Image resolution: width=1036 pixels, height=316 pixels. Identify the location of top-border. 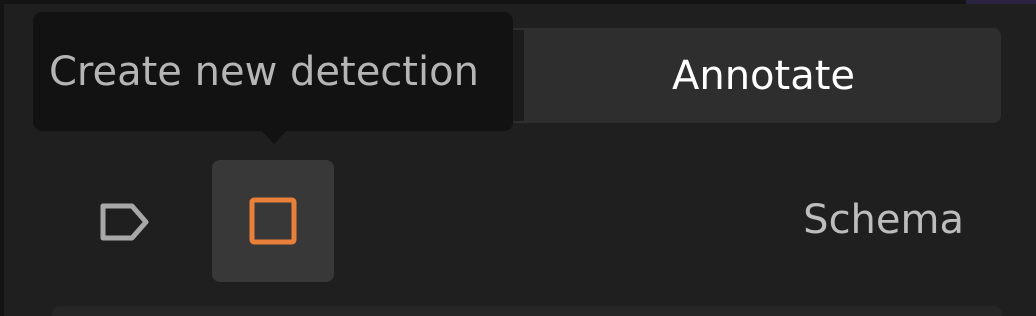
(518, 2).